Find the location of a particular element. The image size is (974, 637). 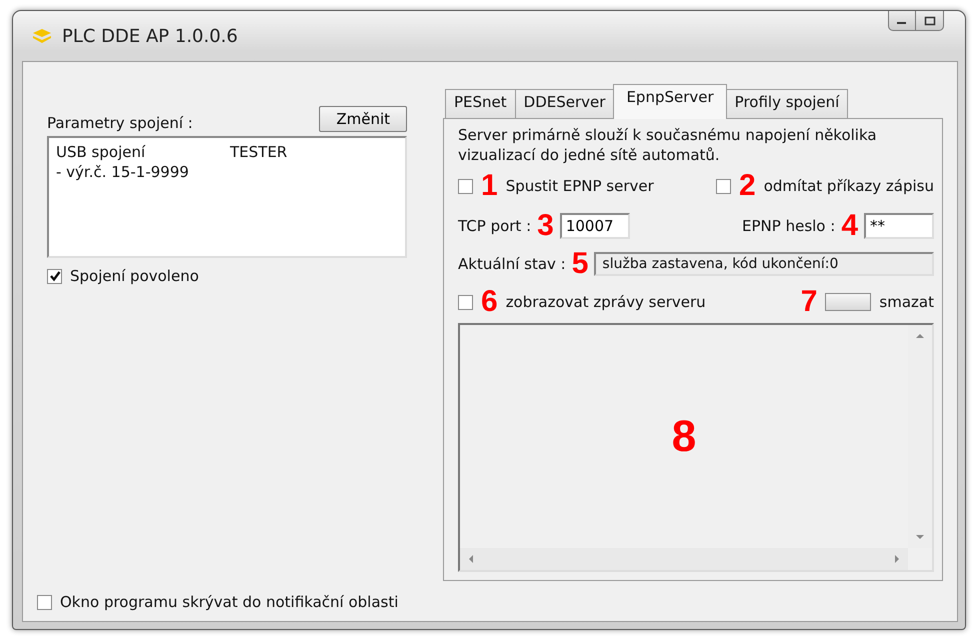

callout-number: 6 is located at coordinates (489, 302).